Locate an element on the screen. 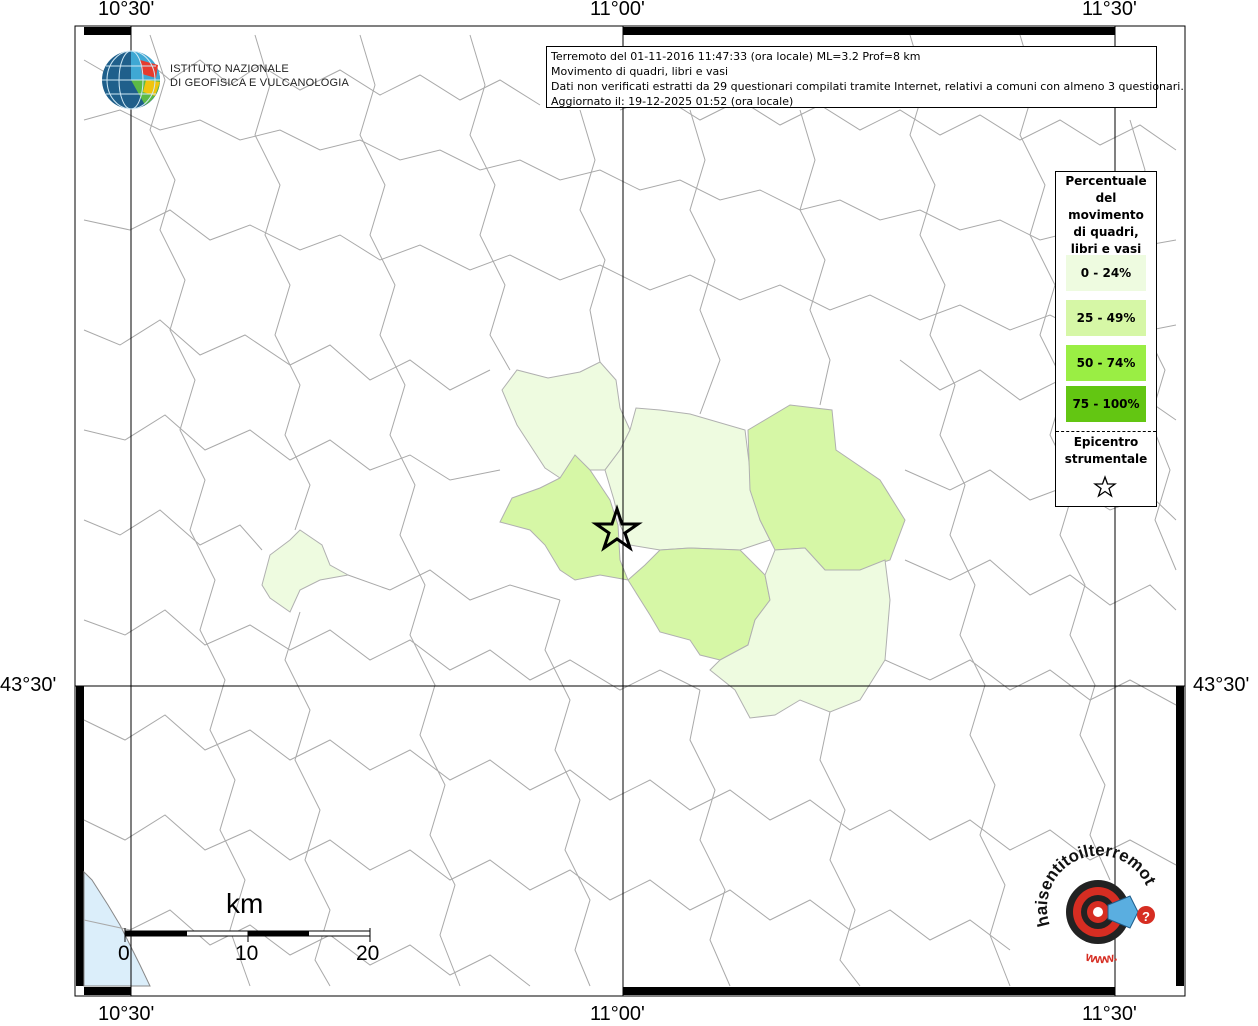 The width and height of the screenshot is (1258, 1026). scale-label-0: 0 is located at coordinates (124, 953).